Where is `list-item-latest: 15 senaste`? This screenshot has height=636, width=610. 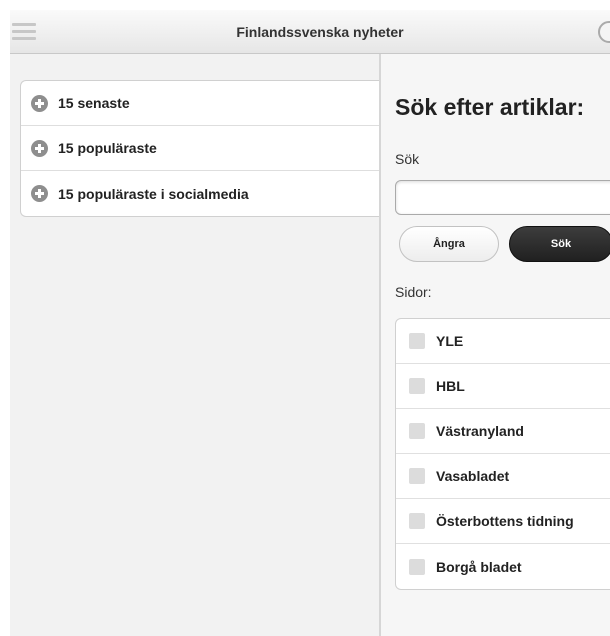
list-item-latest: 15 senaste is located at coordinates (200, 103).